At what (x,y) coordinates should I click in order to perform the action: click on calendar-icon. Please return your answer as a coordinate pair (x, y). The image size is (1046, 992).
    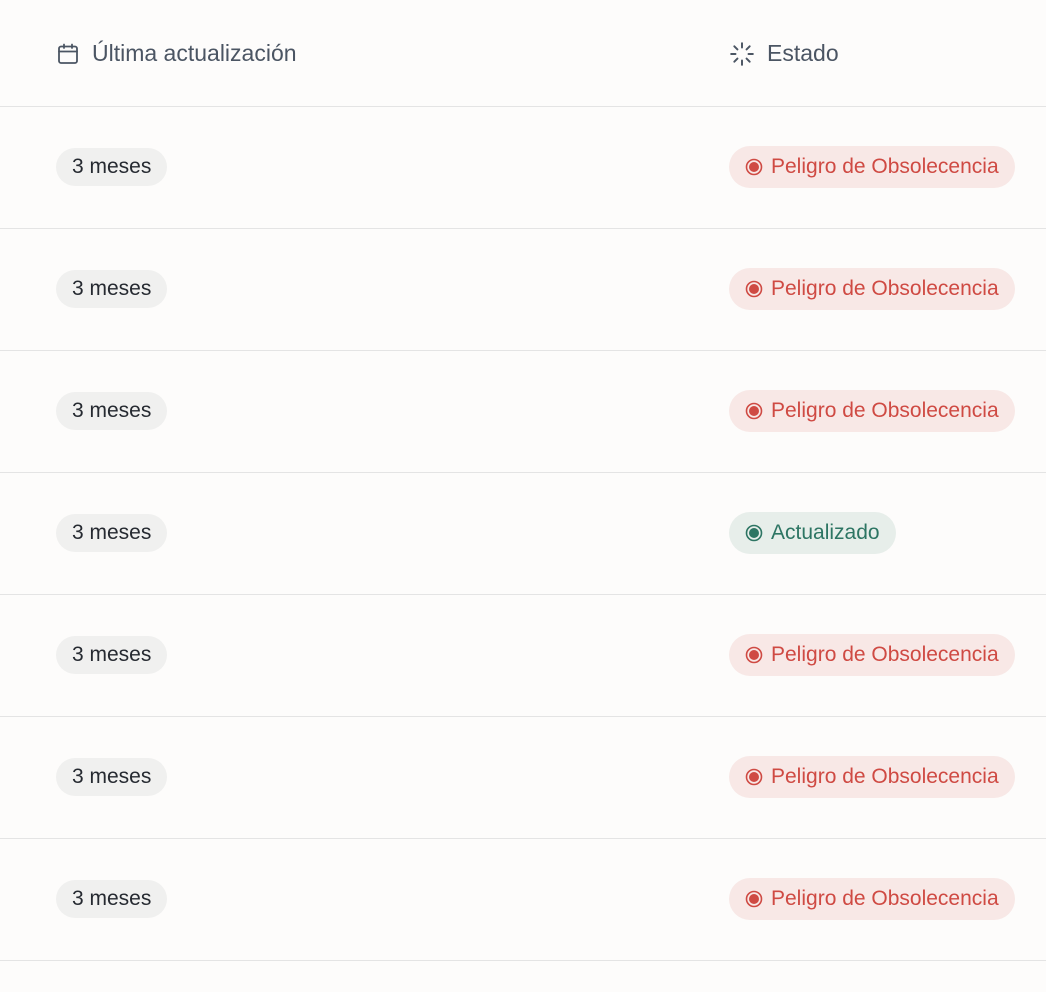
    Looking at the image, I should click on (68, 54).